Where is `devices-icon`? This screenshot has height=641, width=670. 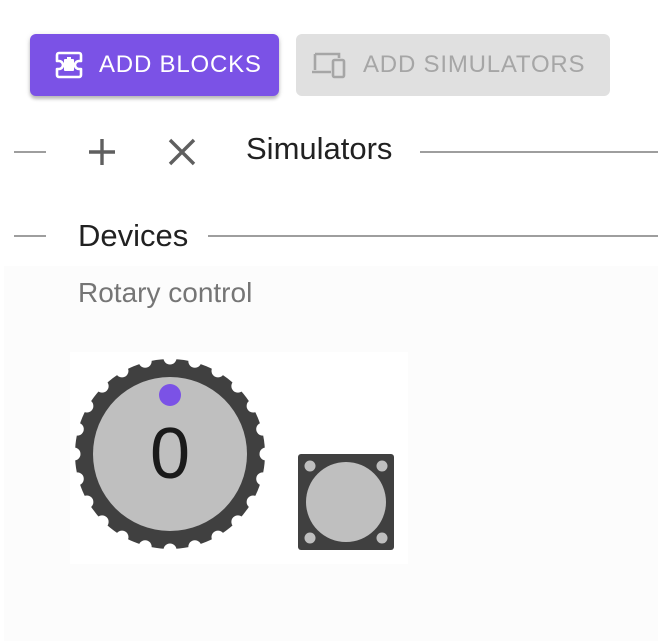 devices-icon is located at coordinates (329, 65).